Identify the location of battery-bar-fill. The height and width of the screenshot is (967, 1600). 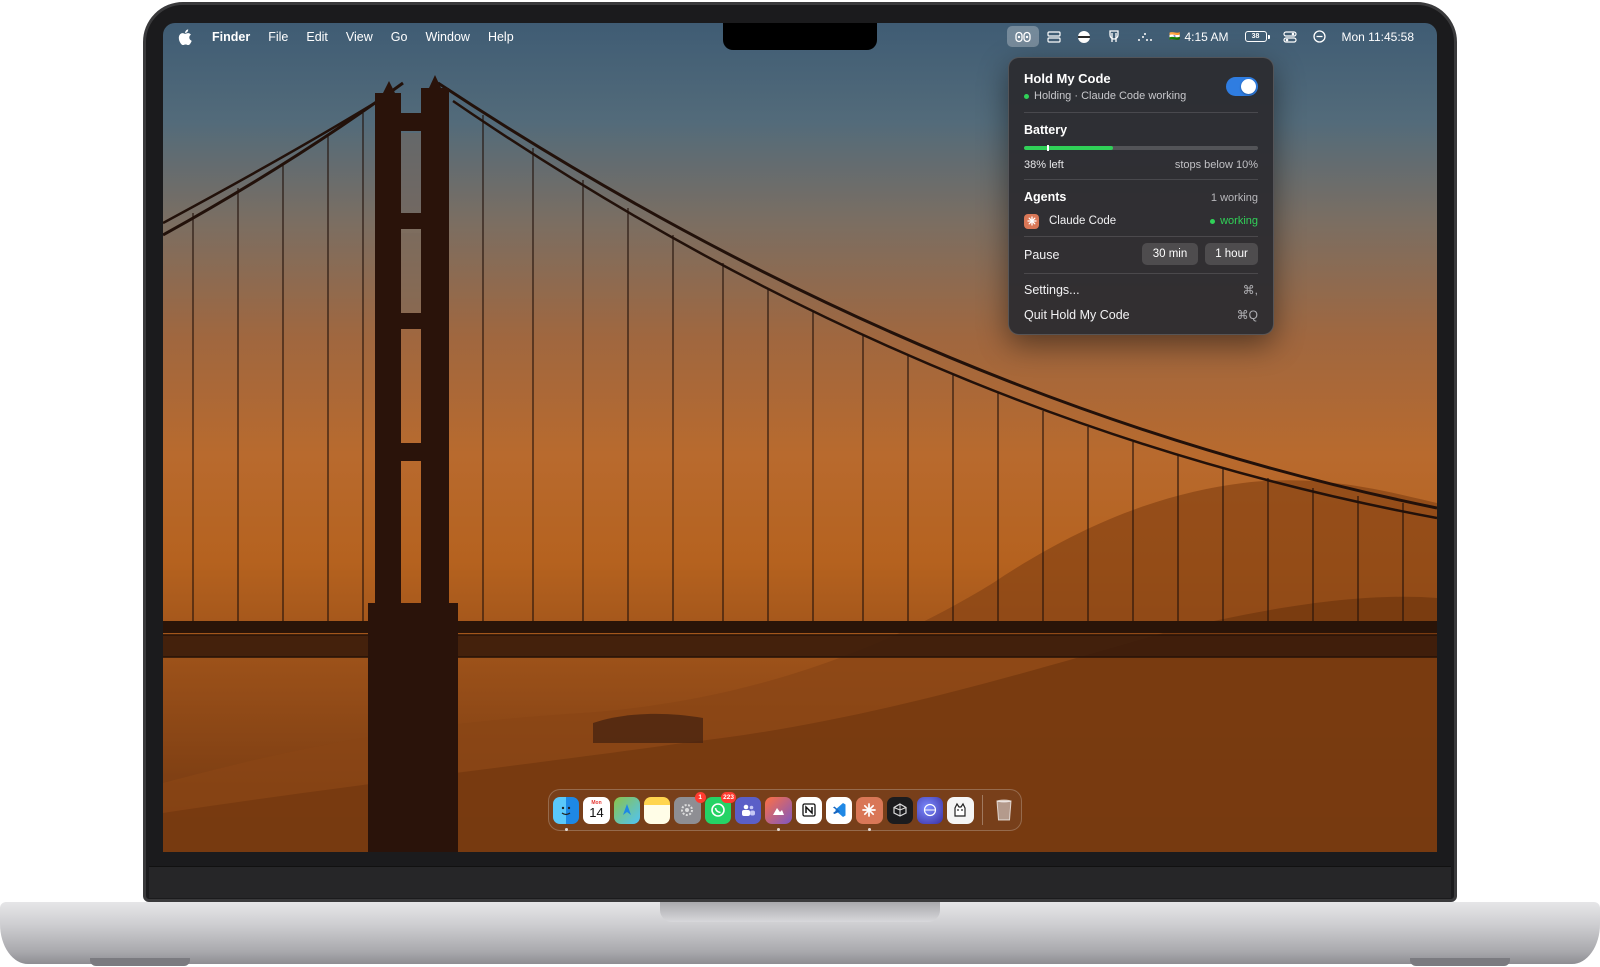
(1068, 148).